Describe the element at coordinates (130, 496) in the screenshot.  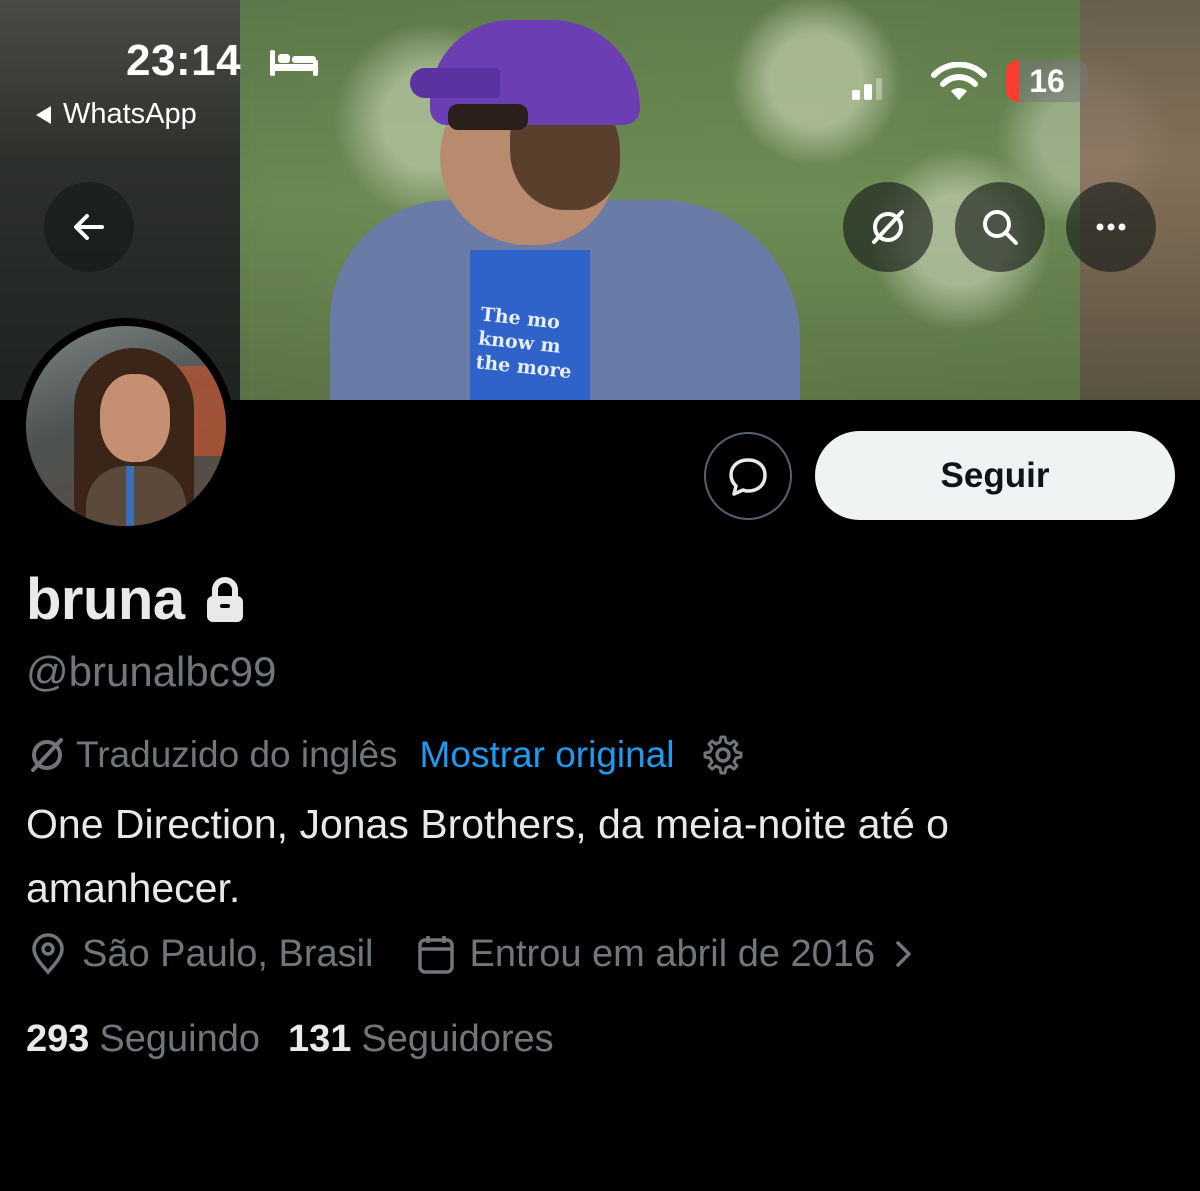
I see `avatar-lanyard` at that location.